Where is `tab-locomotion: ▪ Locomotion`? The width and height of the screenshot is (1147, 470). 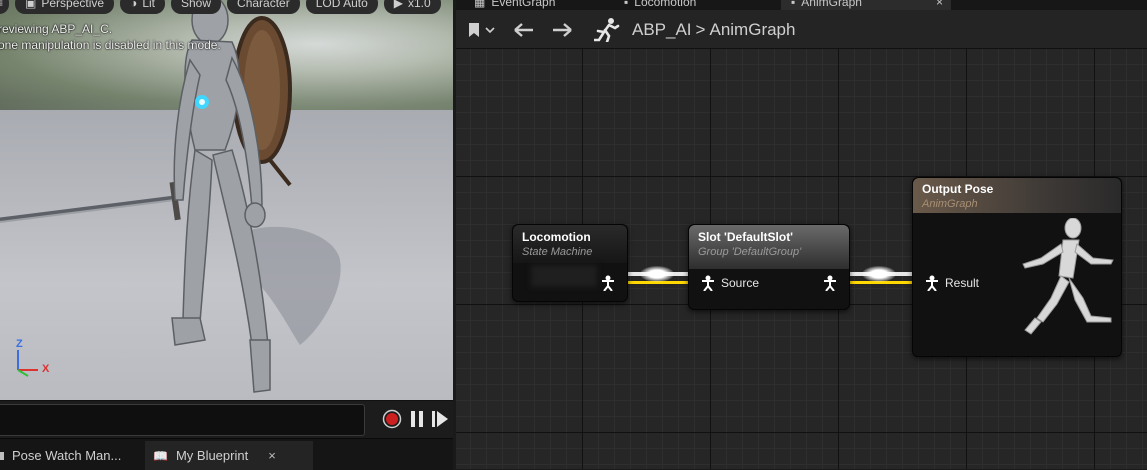 tab-locomotion: ▪ Locomotion is located at coordinates (660, 5).